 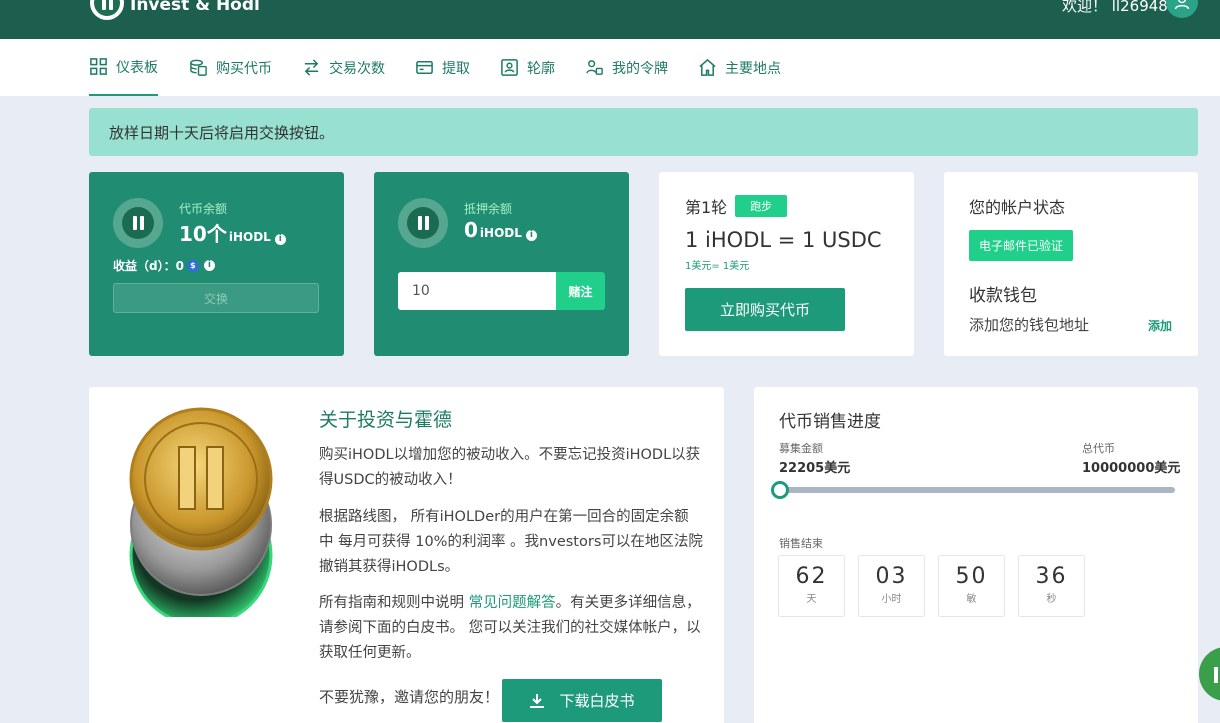 I want to click on ihodl-coins-illustration-icon, so click(x=201, y=512).